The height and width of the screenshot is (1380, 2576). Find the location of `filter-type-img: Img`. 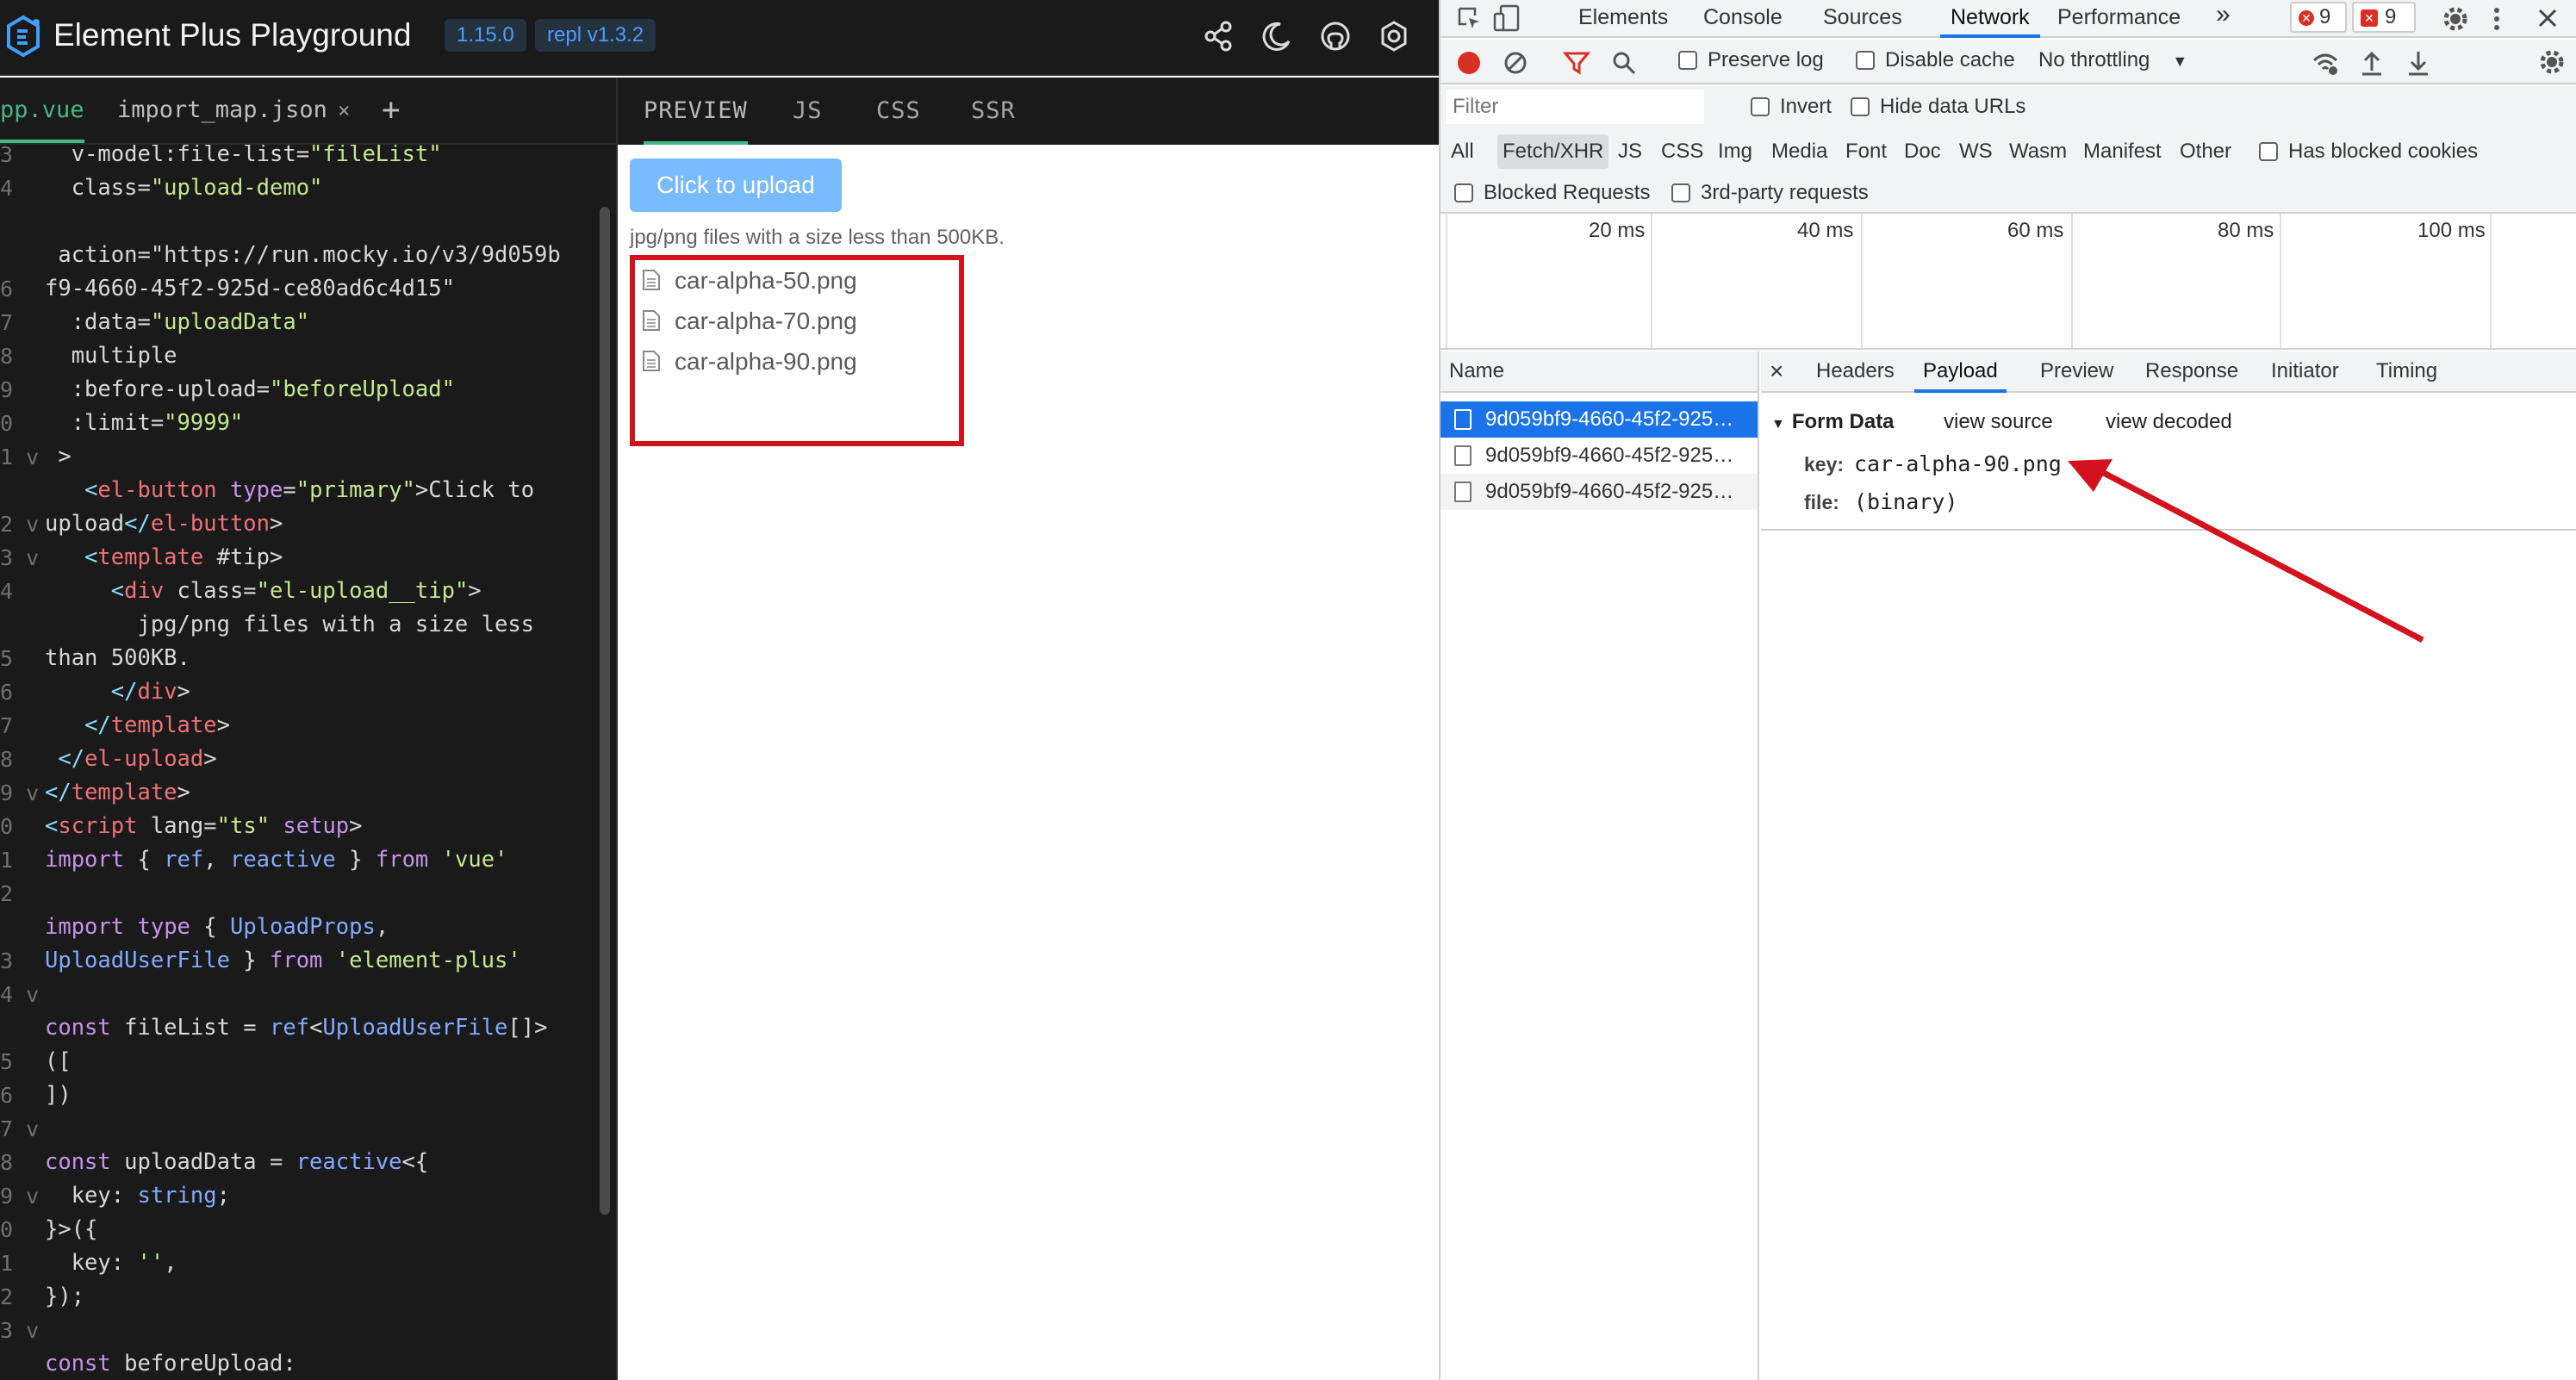

filter-type-img: Img is located at coordinates (1735, 151).